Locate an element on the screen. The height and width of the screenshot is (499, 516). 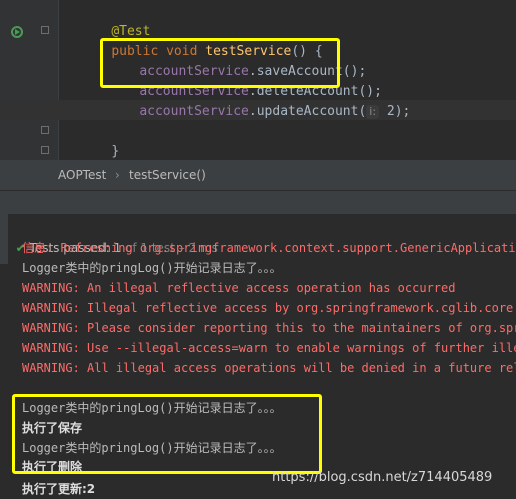
breadcrumb-method: testService() is located at coordinates (167, 175).